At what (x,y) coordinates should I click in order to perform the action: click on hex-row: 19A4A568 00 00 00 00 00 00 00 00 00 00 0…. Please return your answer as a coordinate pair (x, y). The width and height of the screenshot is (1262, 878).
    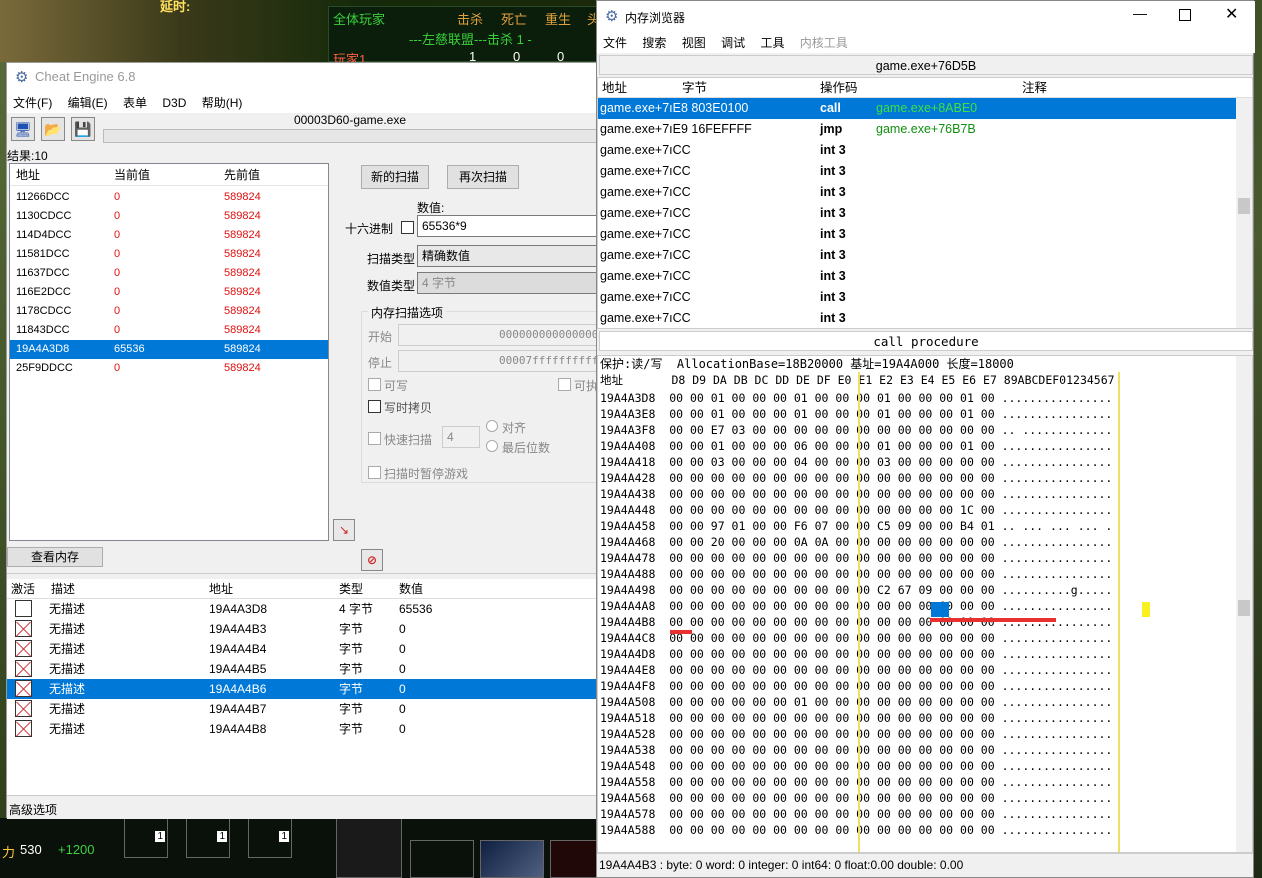
    Looking at the image, I should click on (926, 798).